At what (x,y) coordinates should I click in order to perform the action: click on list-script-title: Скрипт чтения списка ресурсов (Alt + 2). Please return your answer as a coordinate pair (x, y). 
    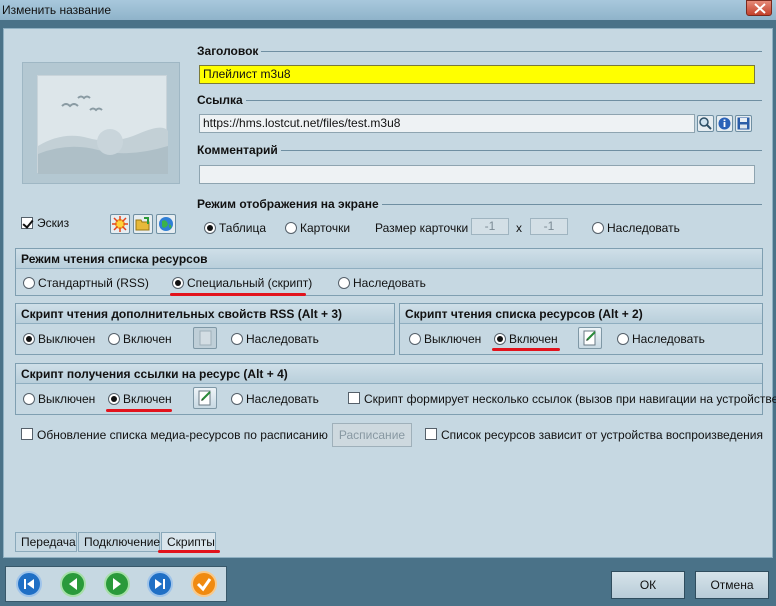
    Looking at the image, I should click on (581, 314).